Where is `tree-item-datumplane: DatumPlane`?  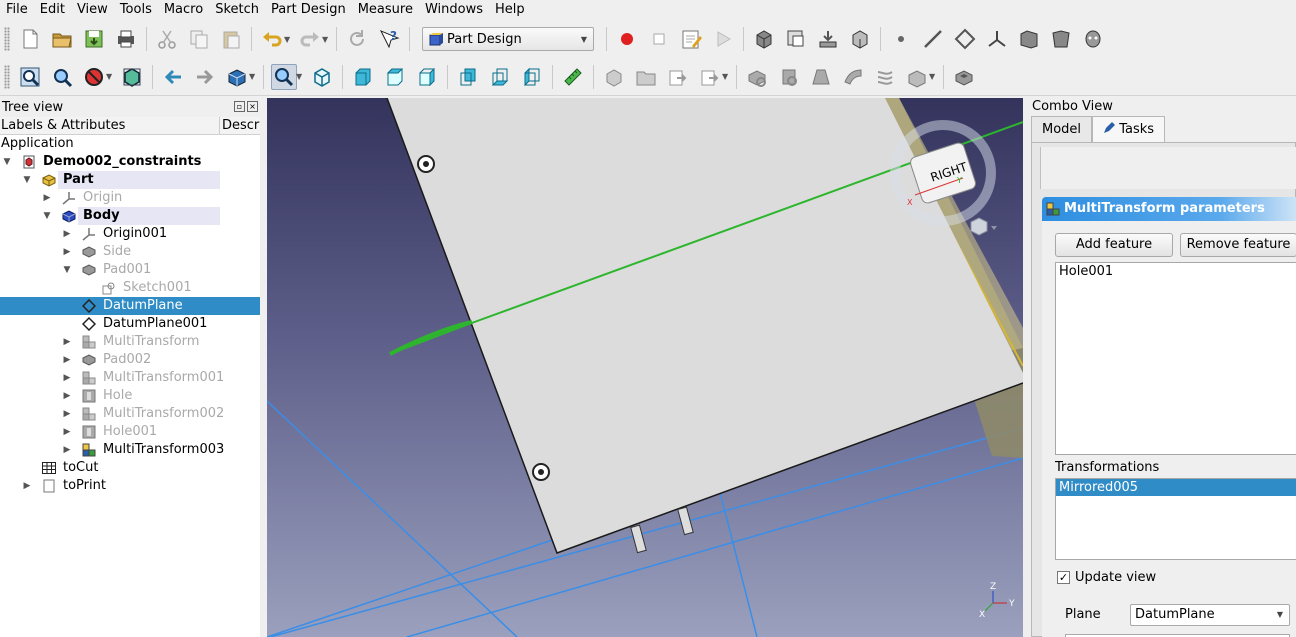 tree-item-datumplane: DatumPlane is located at coordinates (130, 306).